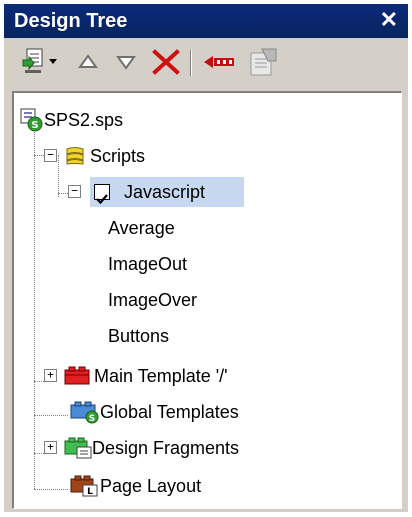 This screenshot has height=517, width=412. I want to click on panel-title: Design Tree, so click(71, 21).